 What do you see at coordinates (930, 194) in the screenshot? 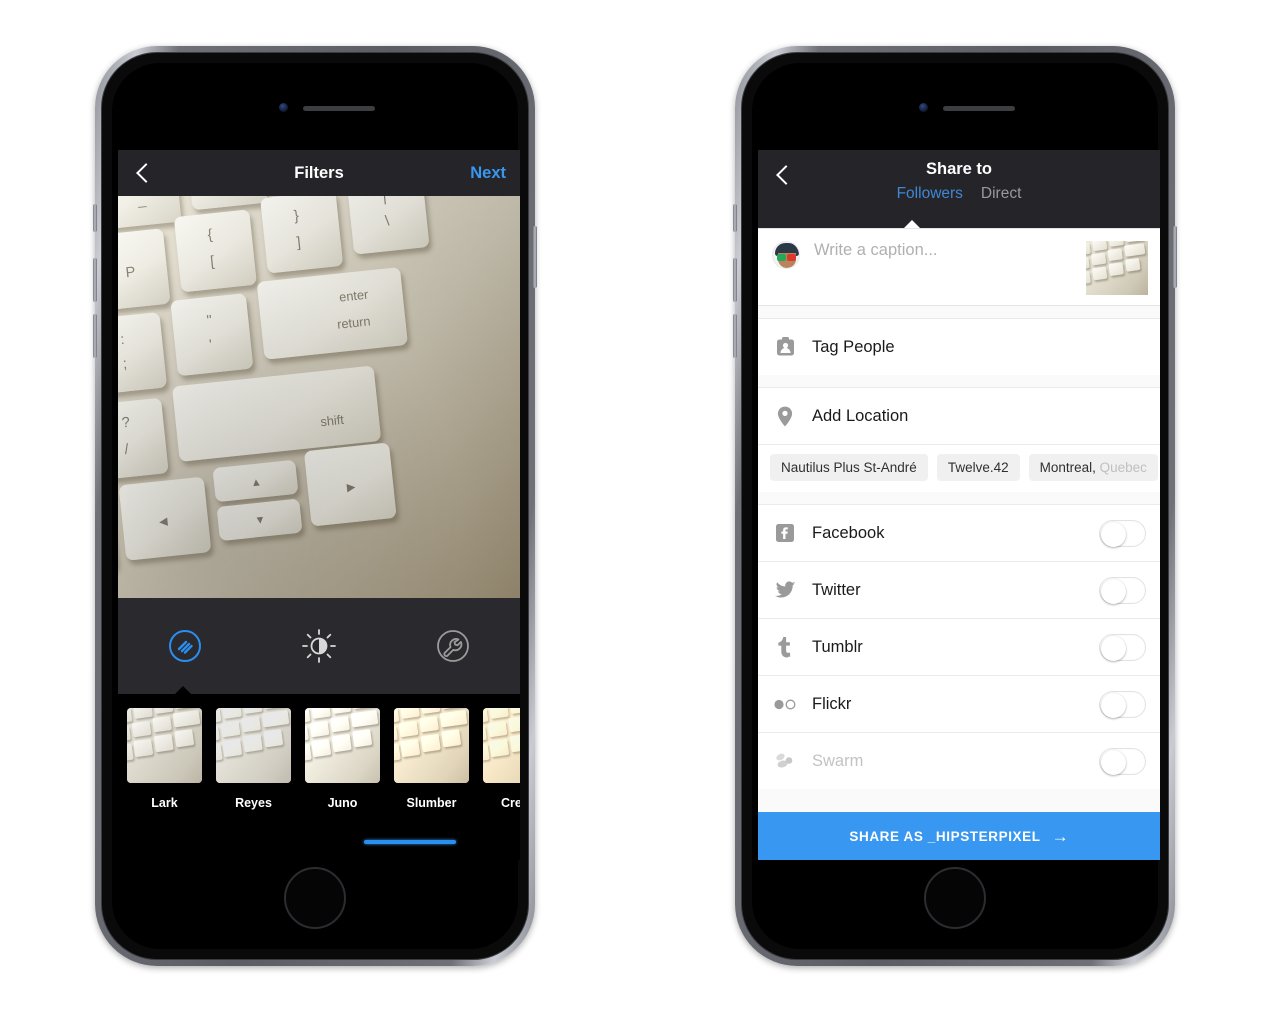
I see `tab-followers: Followers` at bounding box center [930, 194].